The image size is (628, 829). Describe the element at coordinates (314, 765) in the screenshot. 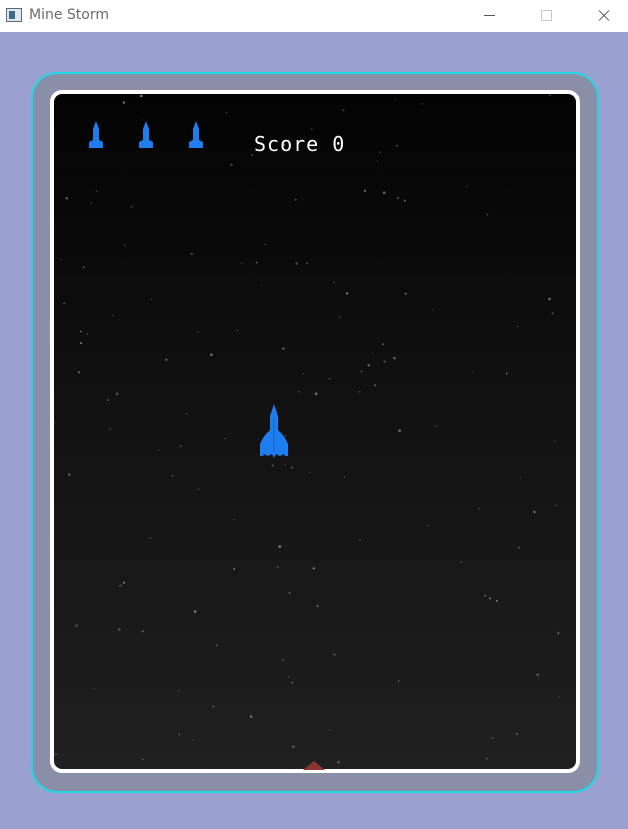

I see `mine-icon` at that location.